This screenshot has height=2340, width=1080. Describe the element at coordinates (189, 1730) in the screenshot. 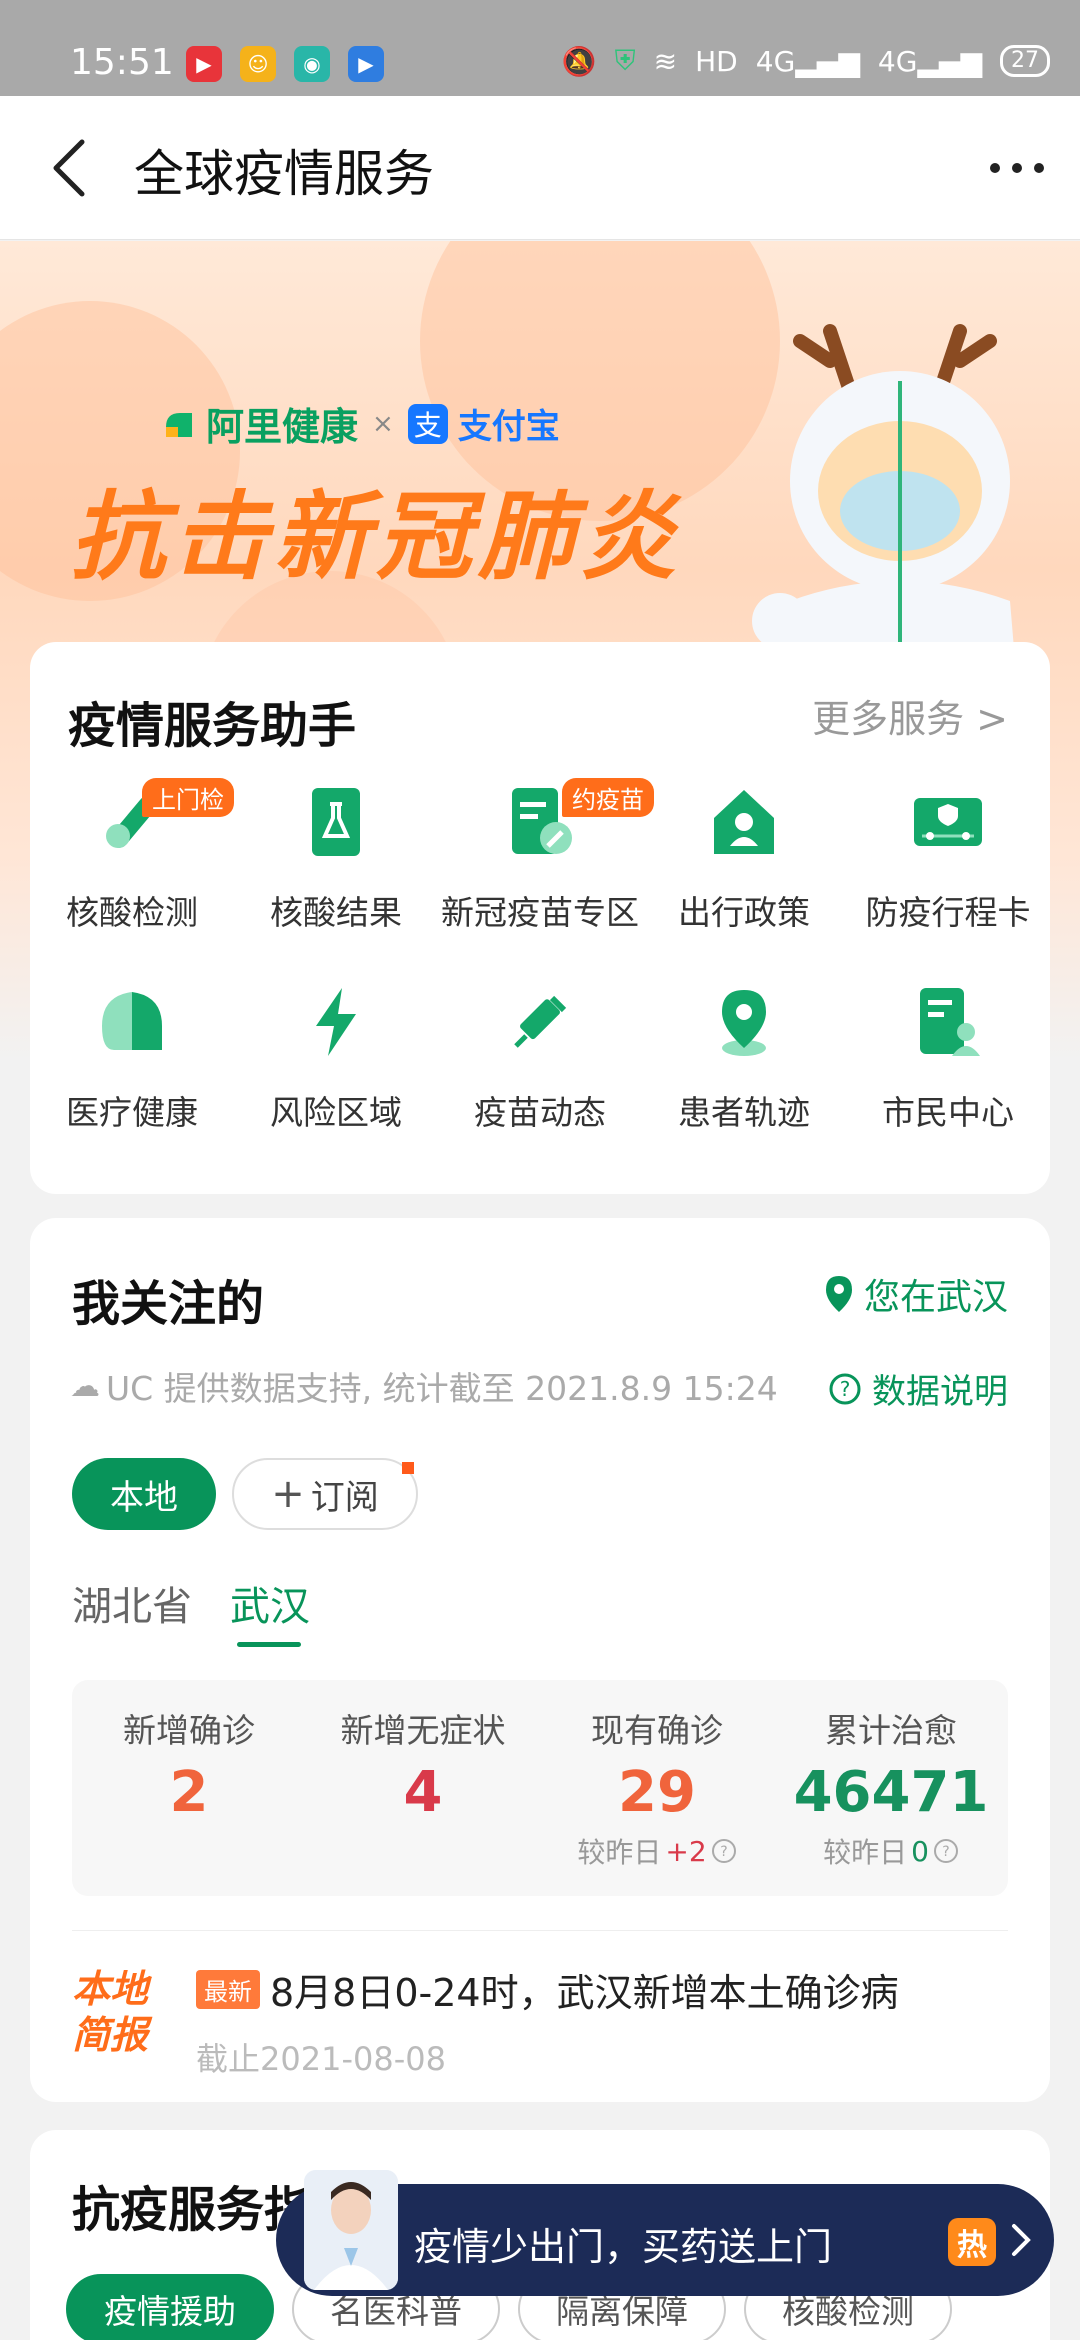

I see `stat-name: 新增确诊` at that location.